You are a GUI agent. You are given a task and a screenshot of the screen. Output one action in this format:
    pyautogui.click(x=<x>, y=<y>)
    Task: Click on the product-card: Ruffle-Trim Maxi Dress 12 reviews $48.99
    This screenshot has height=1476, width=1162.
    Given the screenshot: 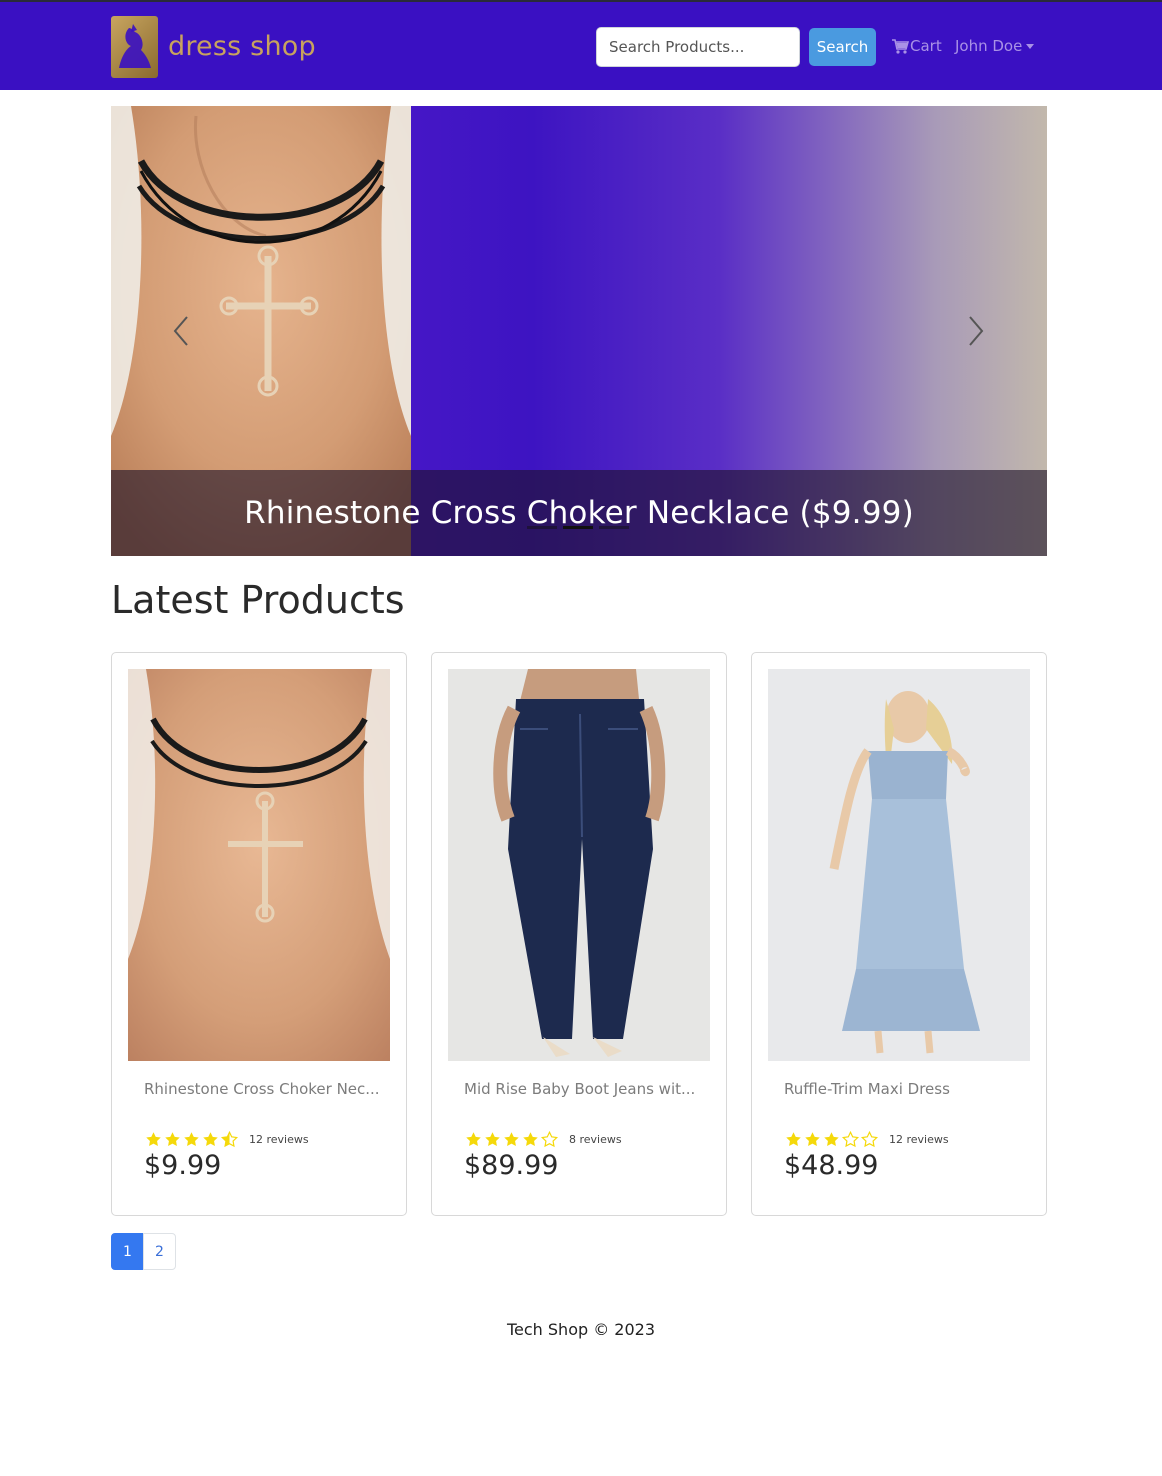 What is the action you would take?
    pyautogui.click(x=899, y=934)
    